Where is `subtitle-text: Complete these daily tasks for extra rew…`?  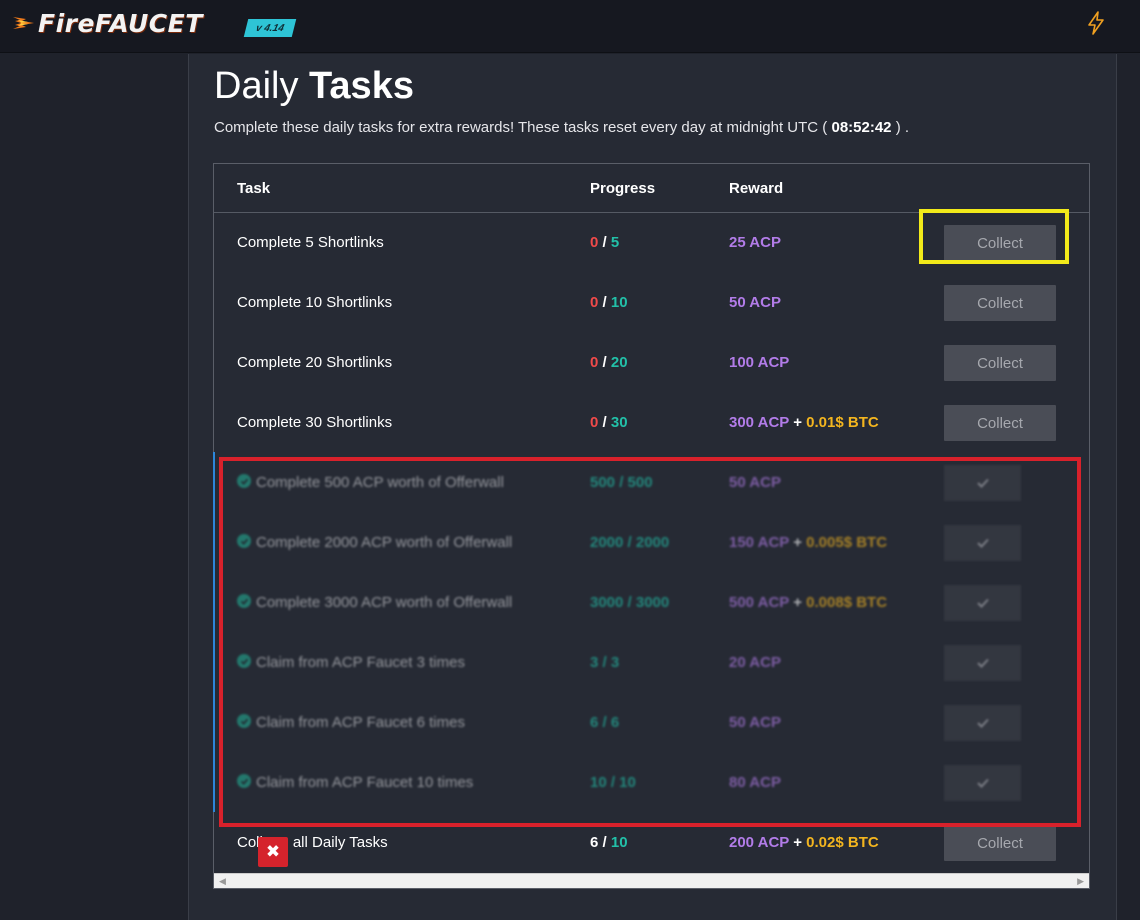 subtitle-text: Complete these daily tasks for extra rew… is located at coordinates (521, 127).